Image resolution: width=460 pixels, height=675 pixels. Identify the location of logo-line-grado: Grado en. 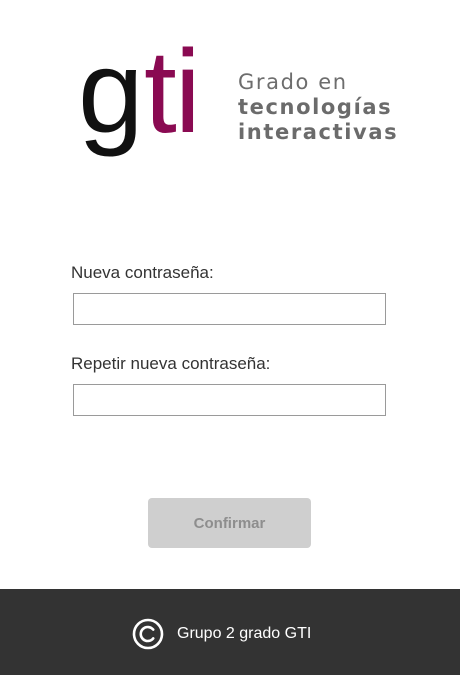
(293, 82).